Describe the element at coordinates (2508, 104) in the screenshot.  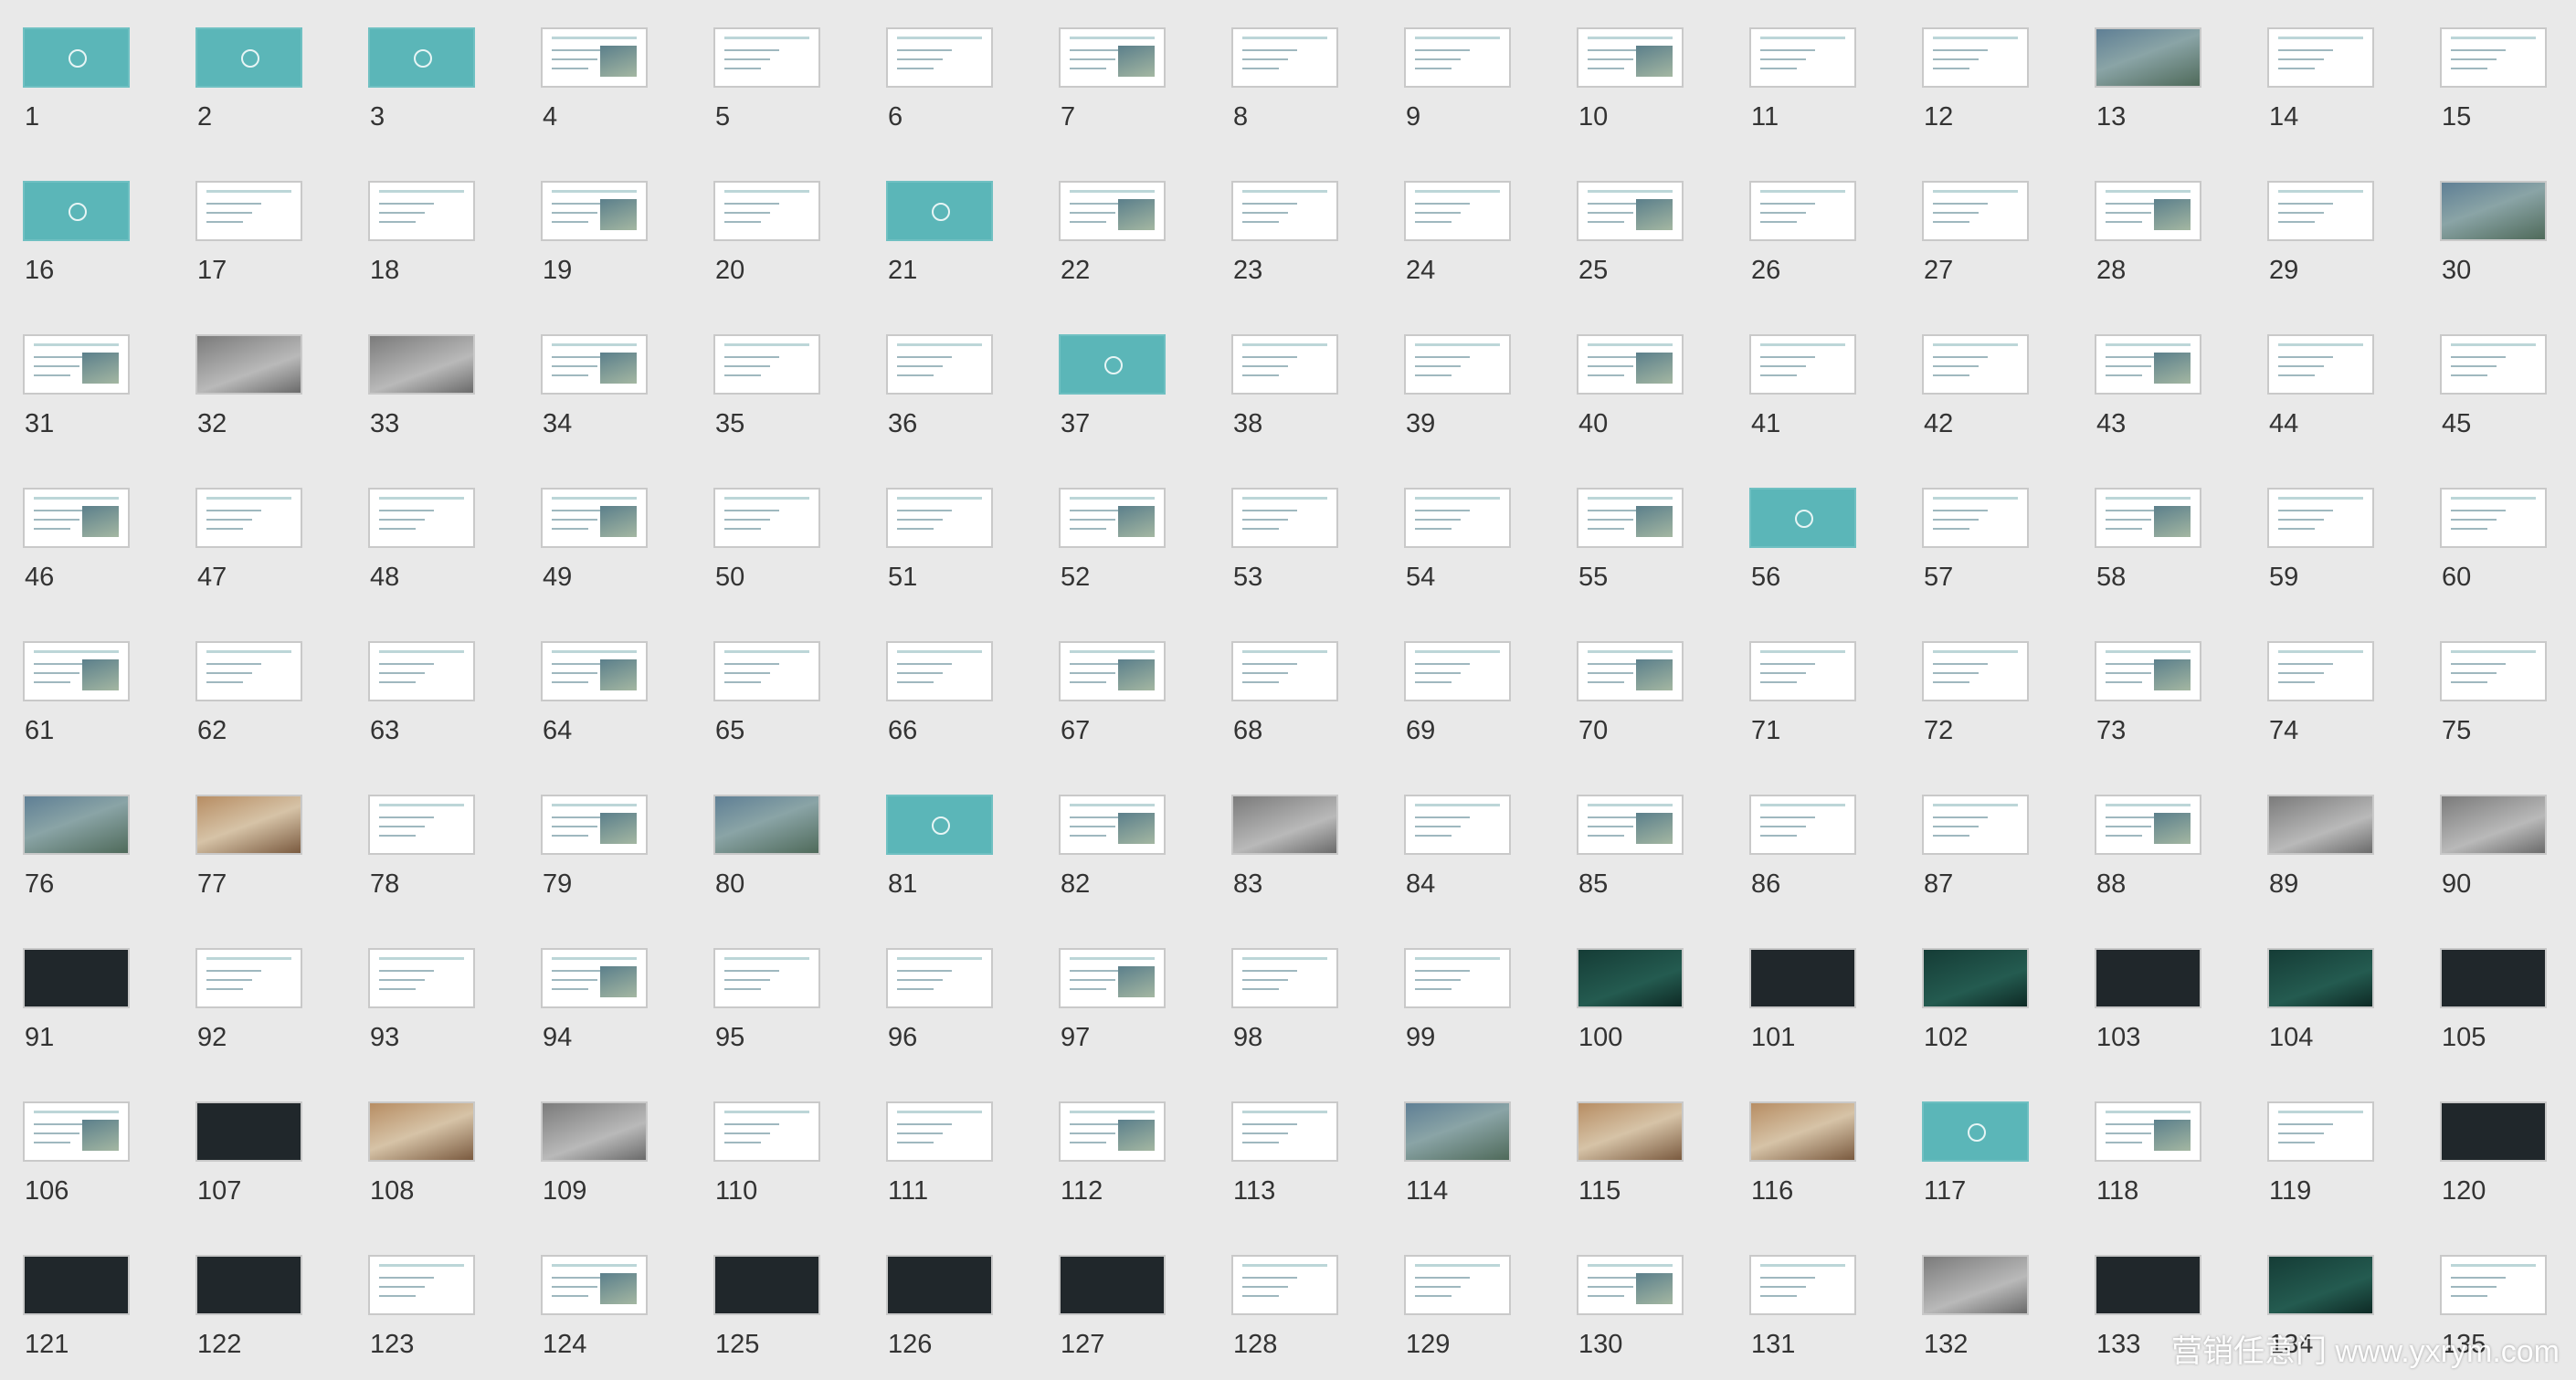
I see `slide-item: 15` at that location.